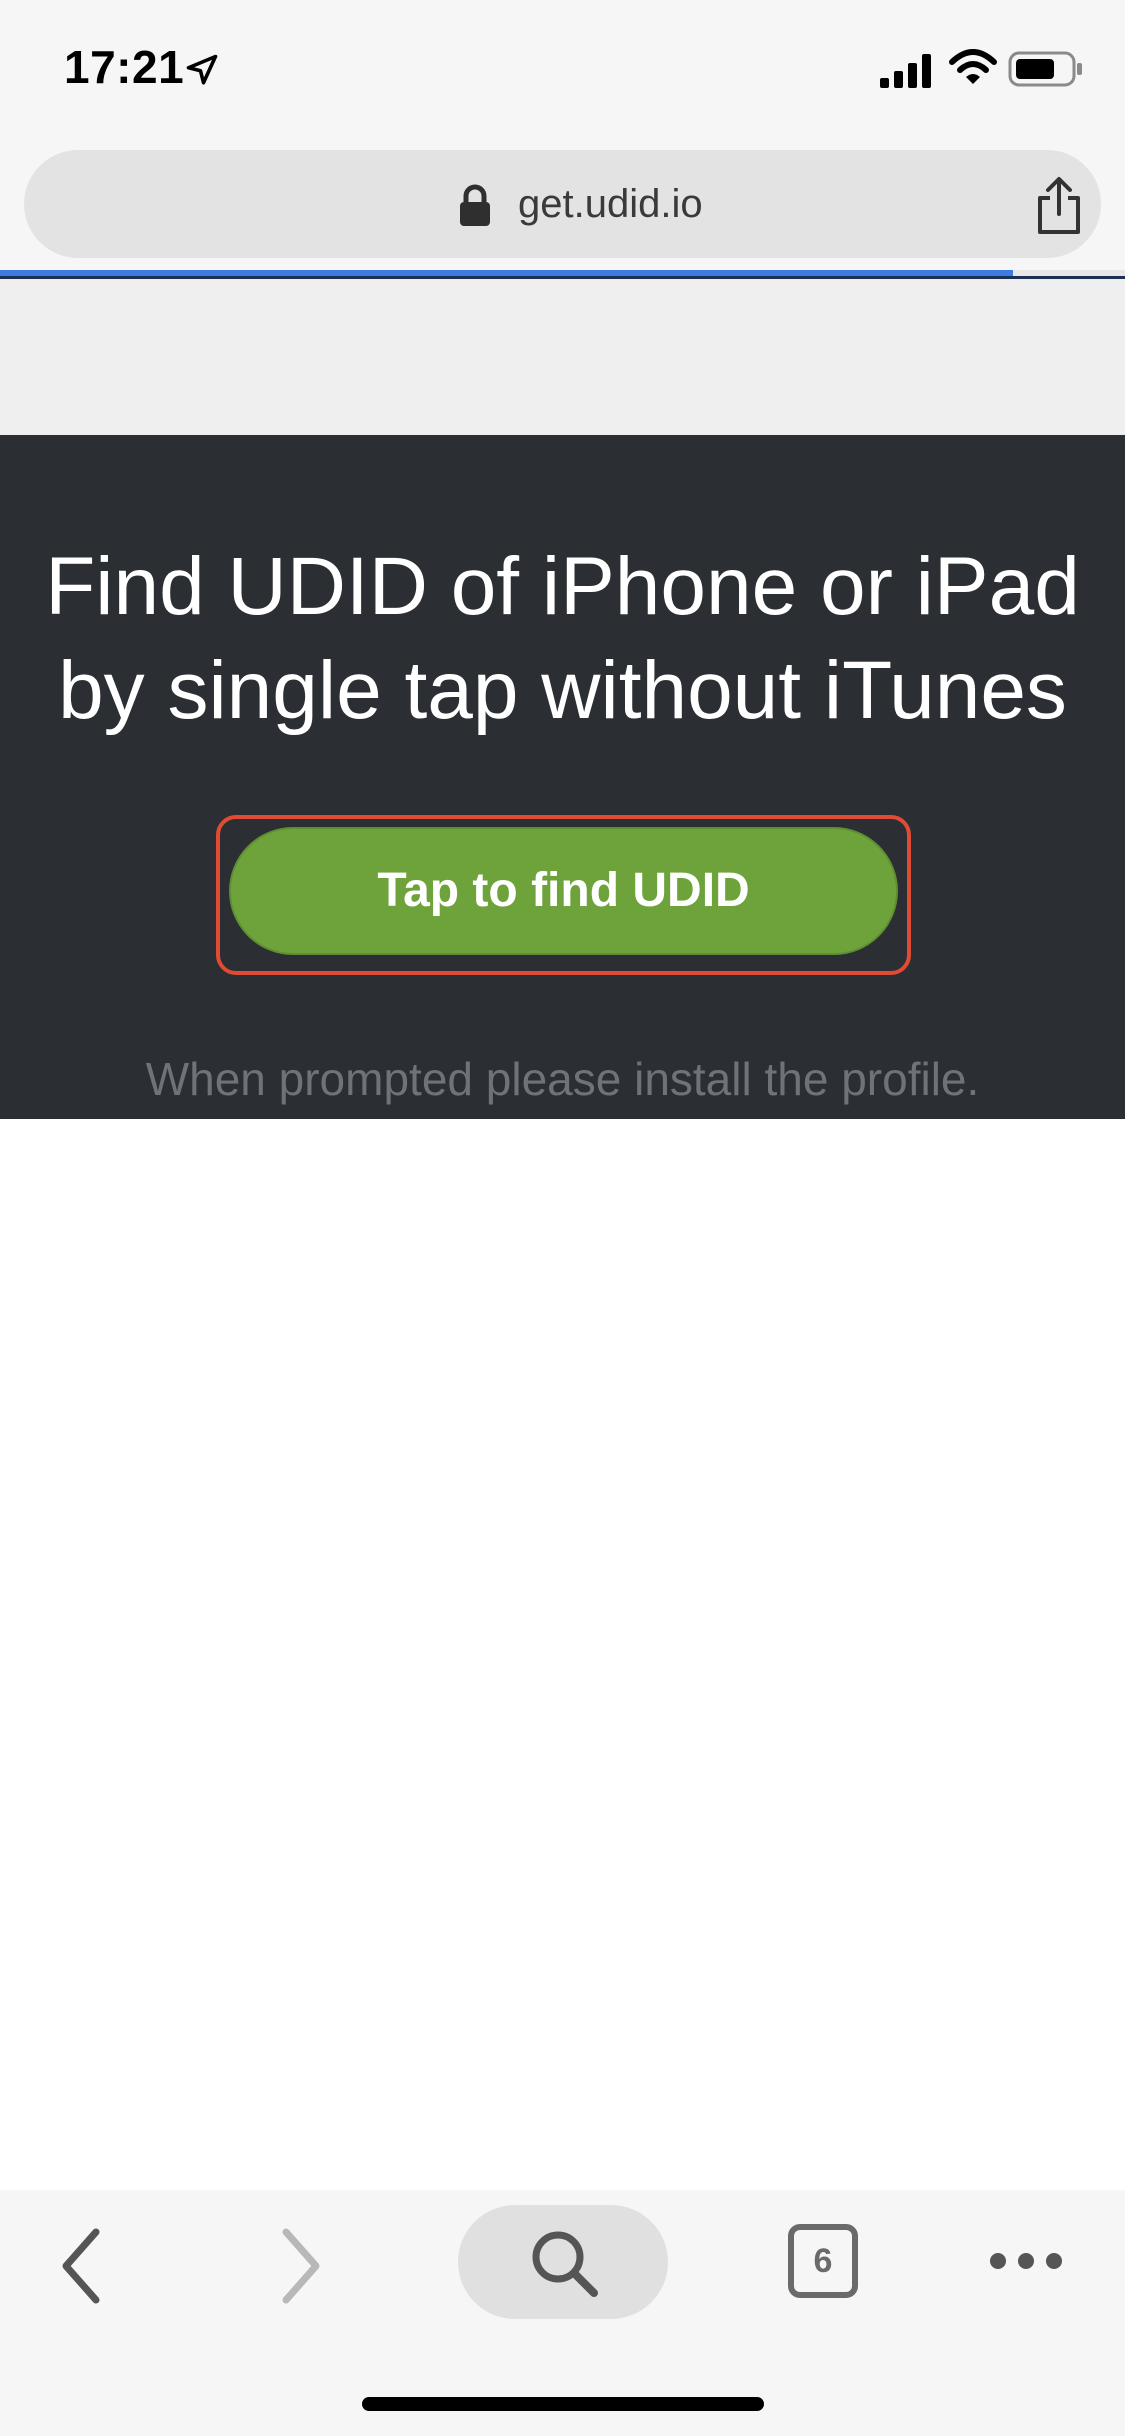 Image resolution: width=1125 pixels, height=2436 pixels. What do you see at coordinates (475, 205) in the screenshot?
I see `lock-icon` at bounding box center [475, 205].